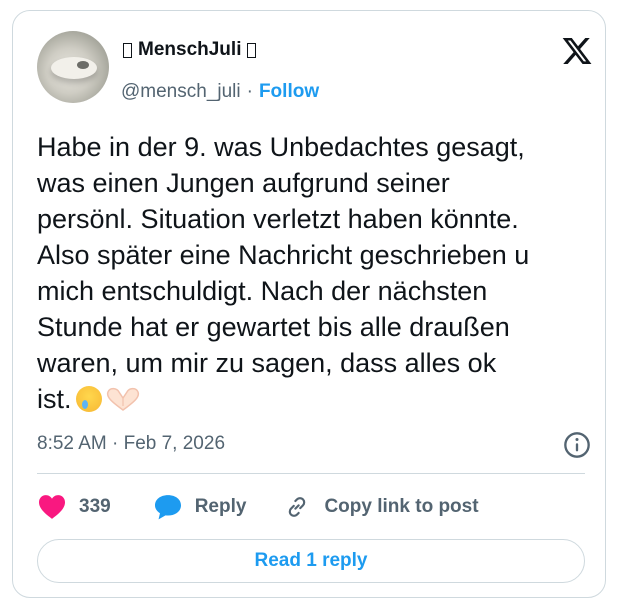 The height and width of the screenshot is (610, 620). What do you see at coordinates (258, 507) in the screenshot?
I see `action-bar: 339 Reply Copy link to post` at bounding box center [258, 507].